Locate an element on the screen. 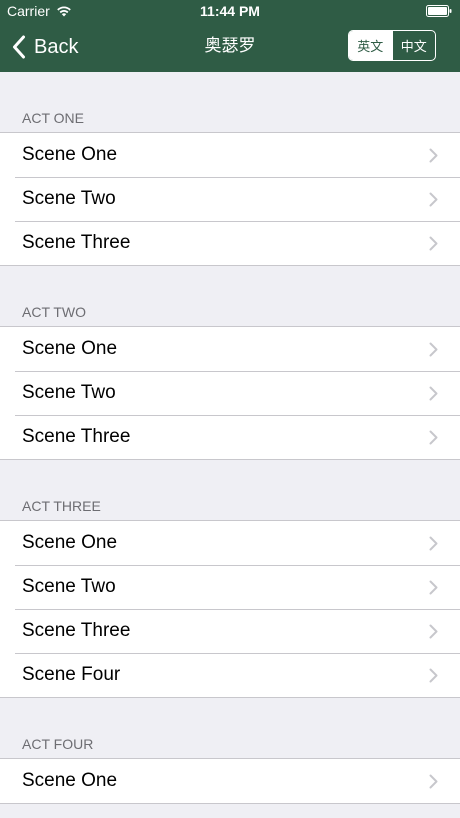 The height and width of the screenshot is (818, 460). navigation-bar: Back 奥瑟罗 英文 中文 is located at coordinates (230, 47).